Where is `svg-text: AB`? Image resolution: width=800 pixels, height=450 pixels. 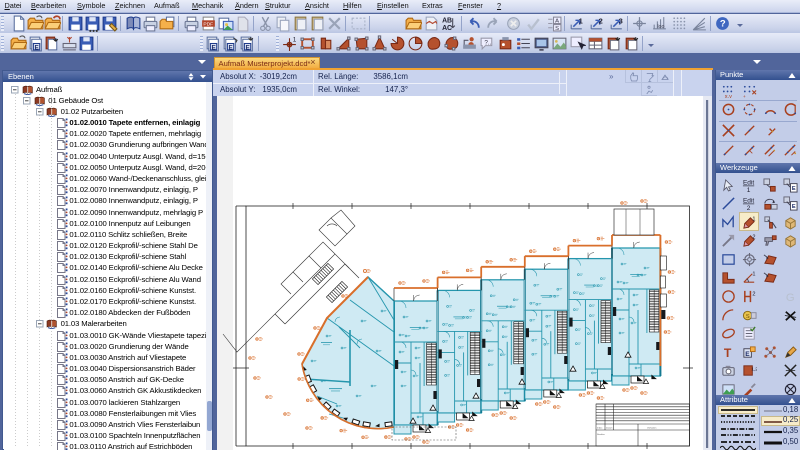 svg-text: AB is located at coordinates (447, 20).